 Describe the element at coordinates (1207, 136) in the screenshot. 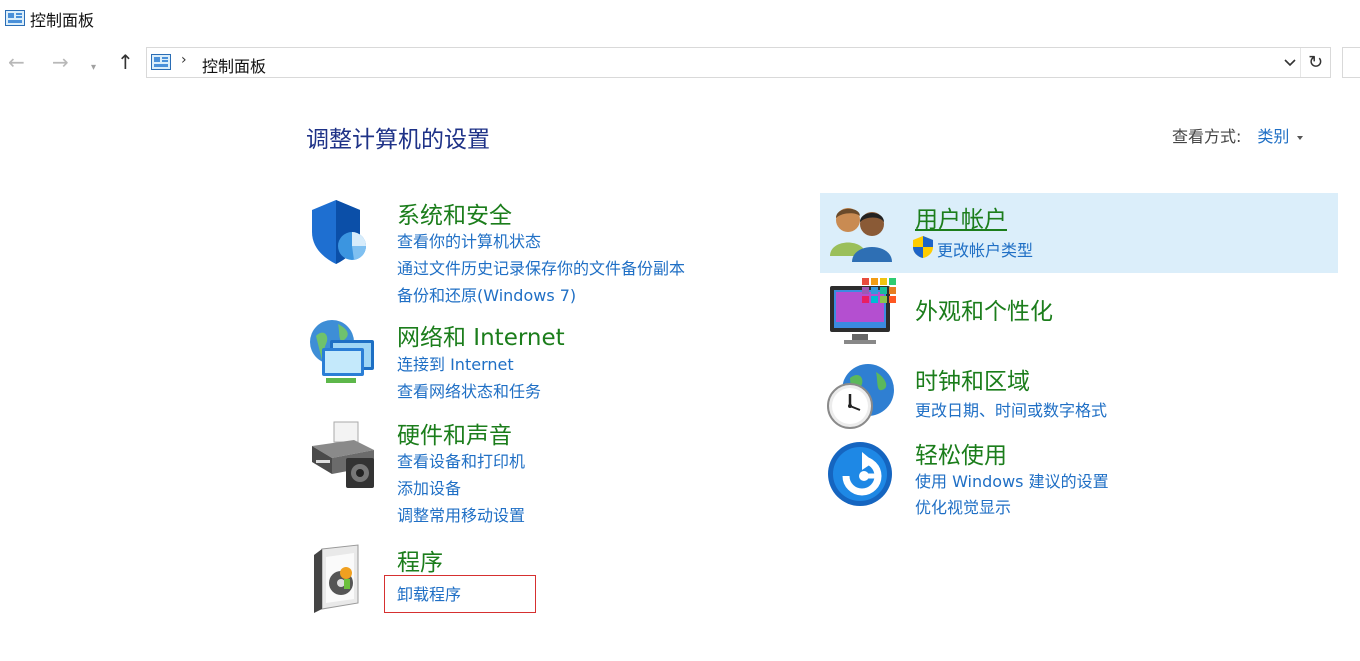

I see `view-by-label: 查看方式:` at that location.